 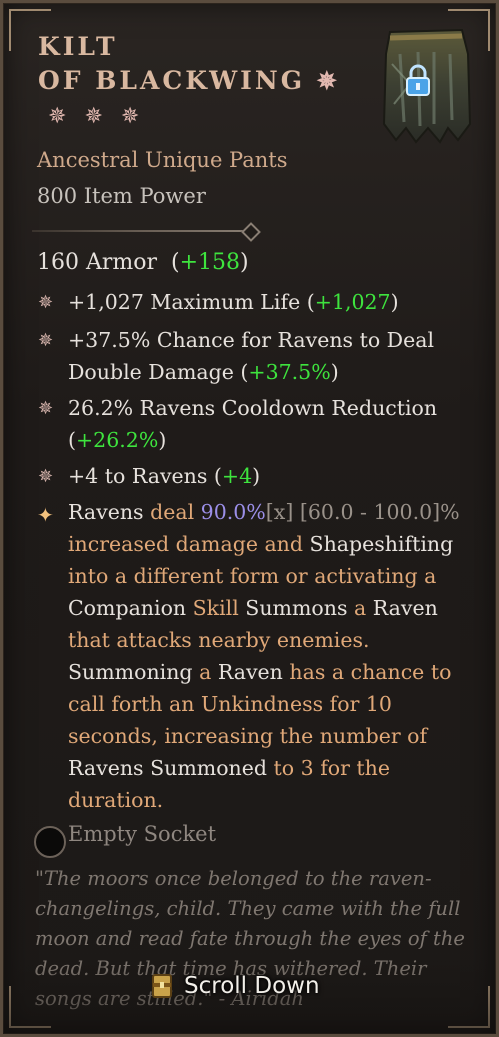 I want to click on scroll-down-label: Scroll Down, so click(x=252, y=986).